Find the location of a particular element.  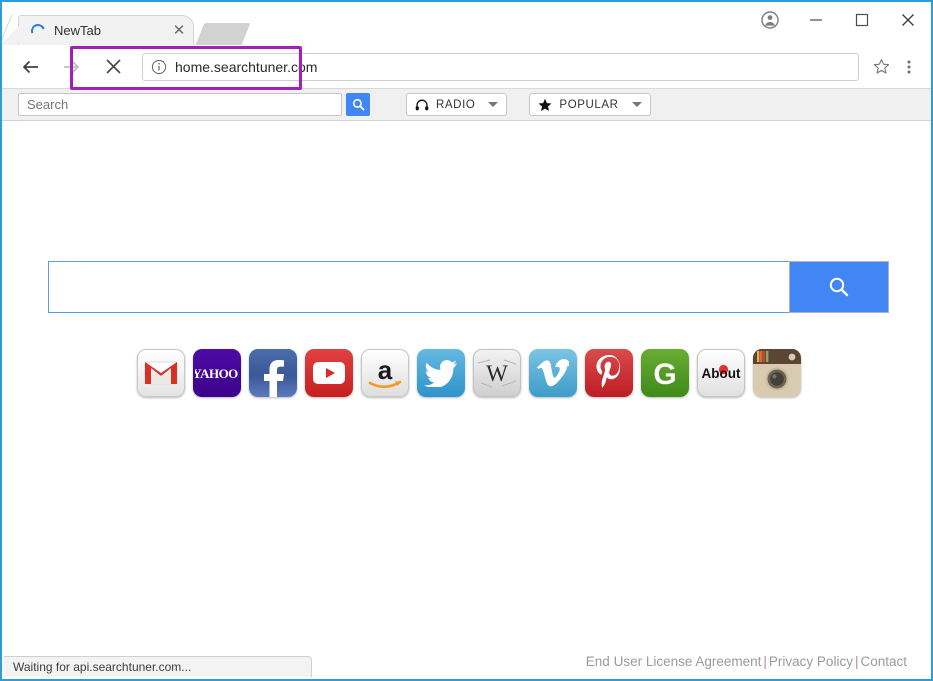

amazon-icon: a is located at coordinates (384, 372).